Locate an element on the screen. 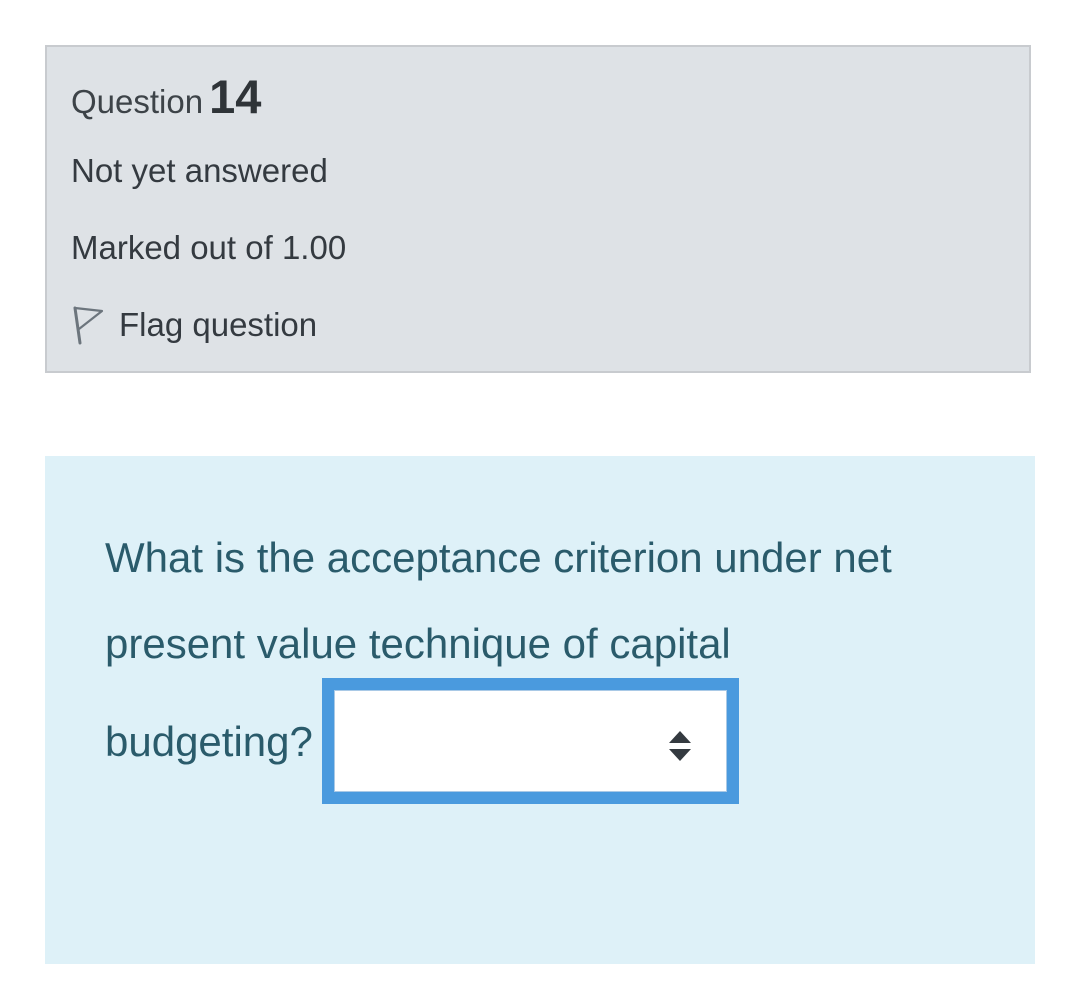 This screenshot has height=1008, width=1080. flag-question-button: Flag question is located at coordinates (194, 325).